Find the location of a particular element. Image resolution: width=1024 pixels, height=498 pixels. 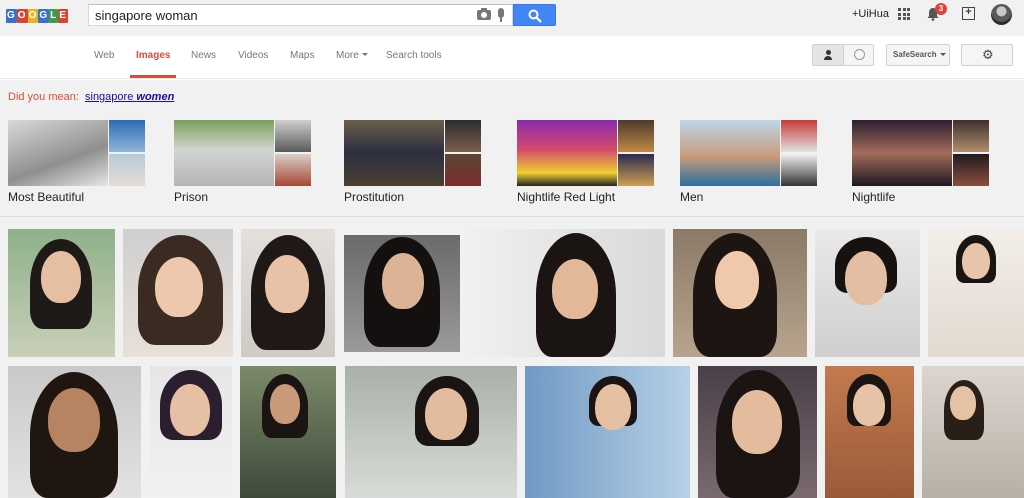

globe-icon is located at coordinates (859, 54).